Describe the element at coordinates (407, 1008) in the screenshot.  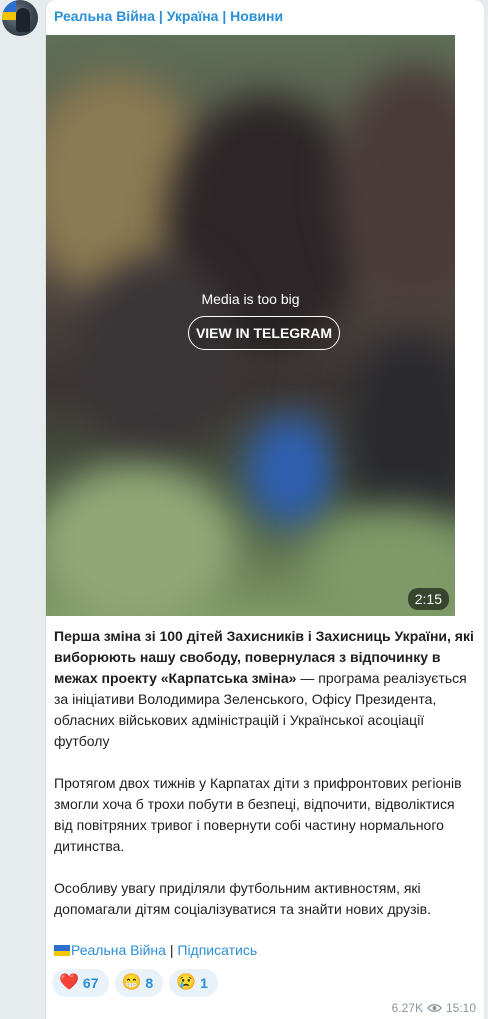
I see `views-count: 6.27K` at that location.